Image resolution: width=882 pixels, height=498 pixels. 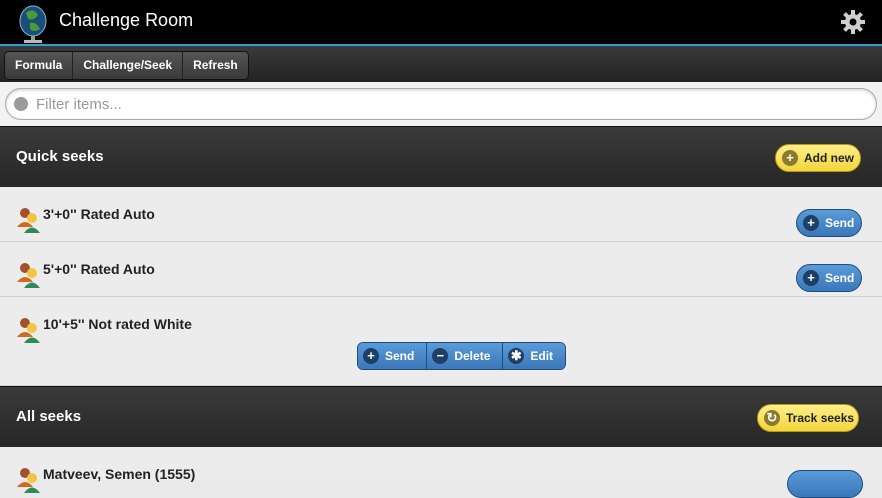 I want to click on delete-button: − Delete, so click(x=465, y=356).